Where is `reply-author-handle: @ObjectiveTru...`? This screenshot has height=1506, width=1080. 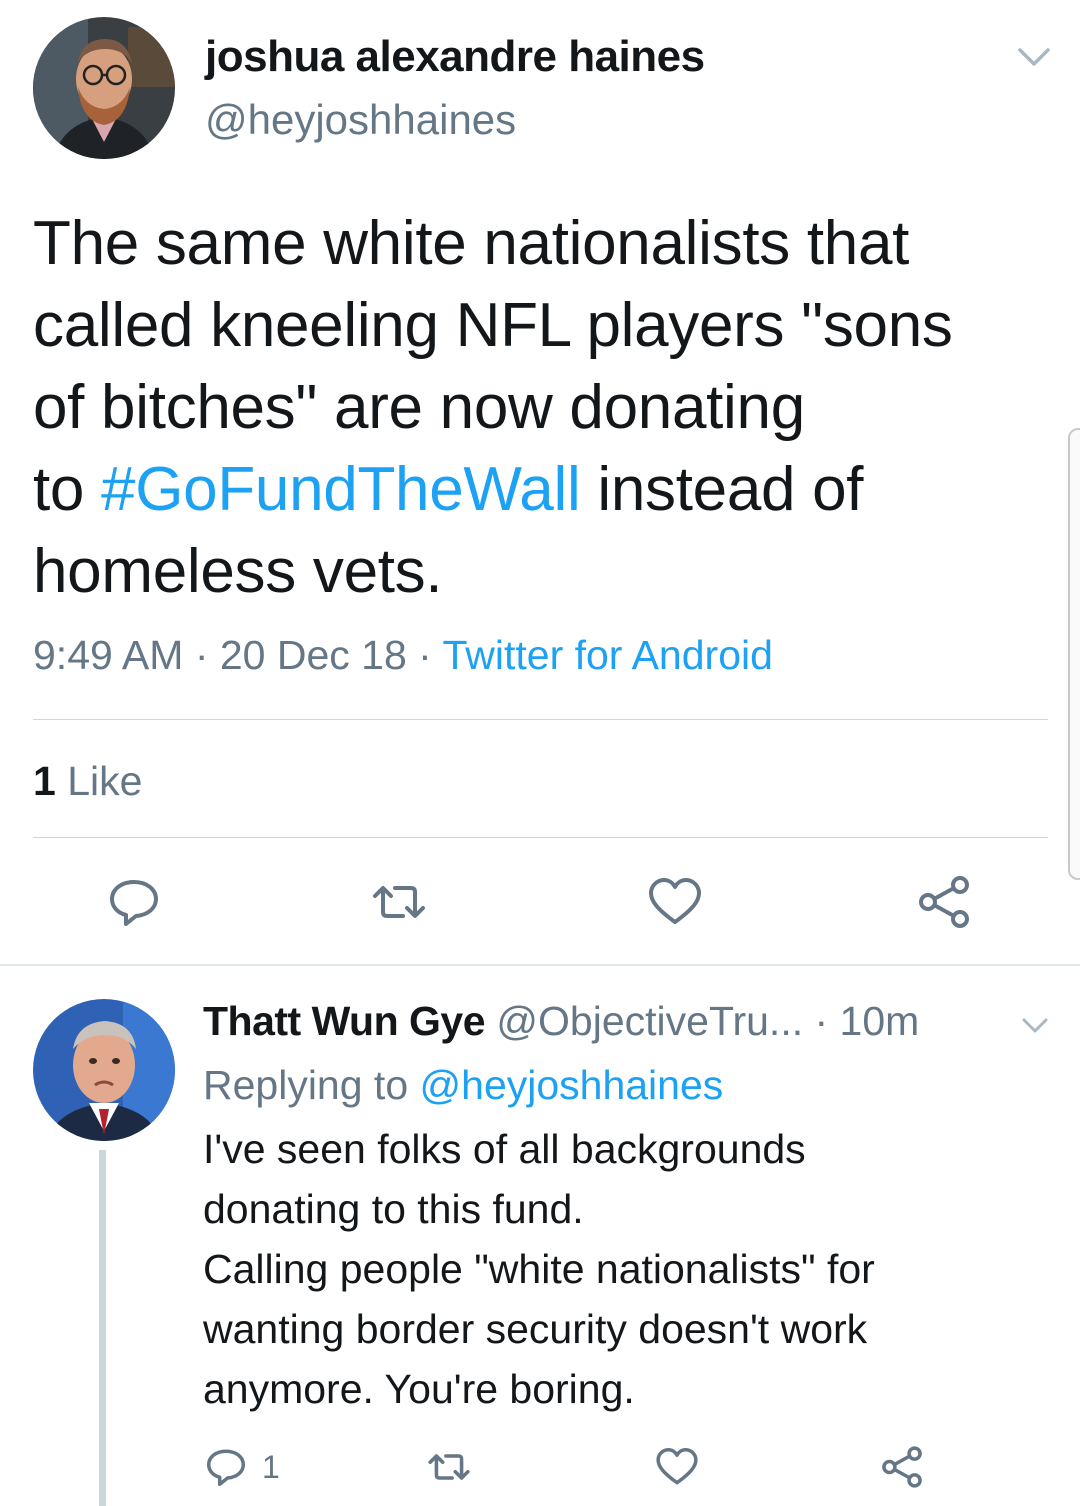
reply-author-handle: @ObjectiveTru... is located at coordinates (644, 1021).